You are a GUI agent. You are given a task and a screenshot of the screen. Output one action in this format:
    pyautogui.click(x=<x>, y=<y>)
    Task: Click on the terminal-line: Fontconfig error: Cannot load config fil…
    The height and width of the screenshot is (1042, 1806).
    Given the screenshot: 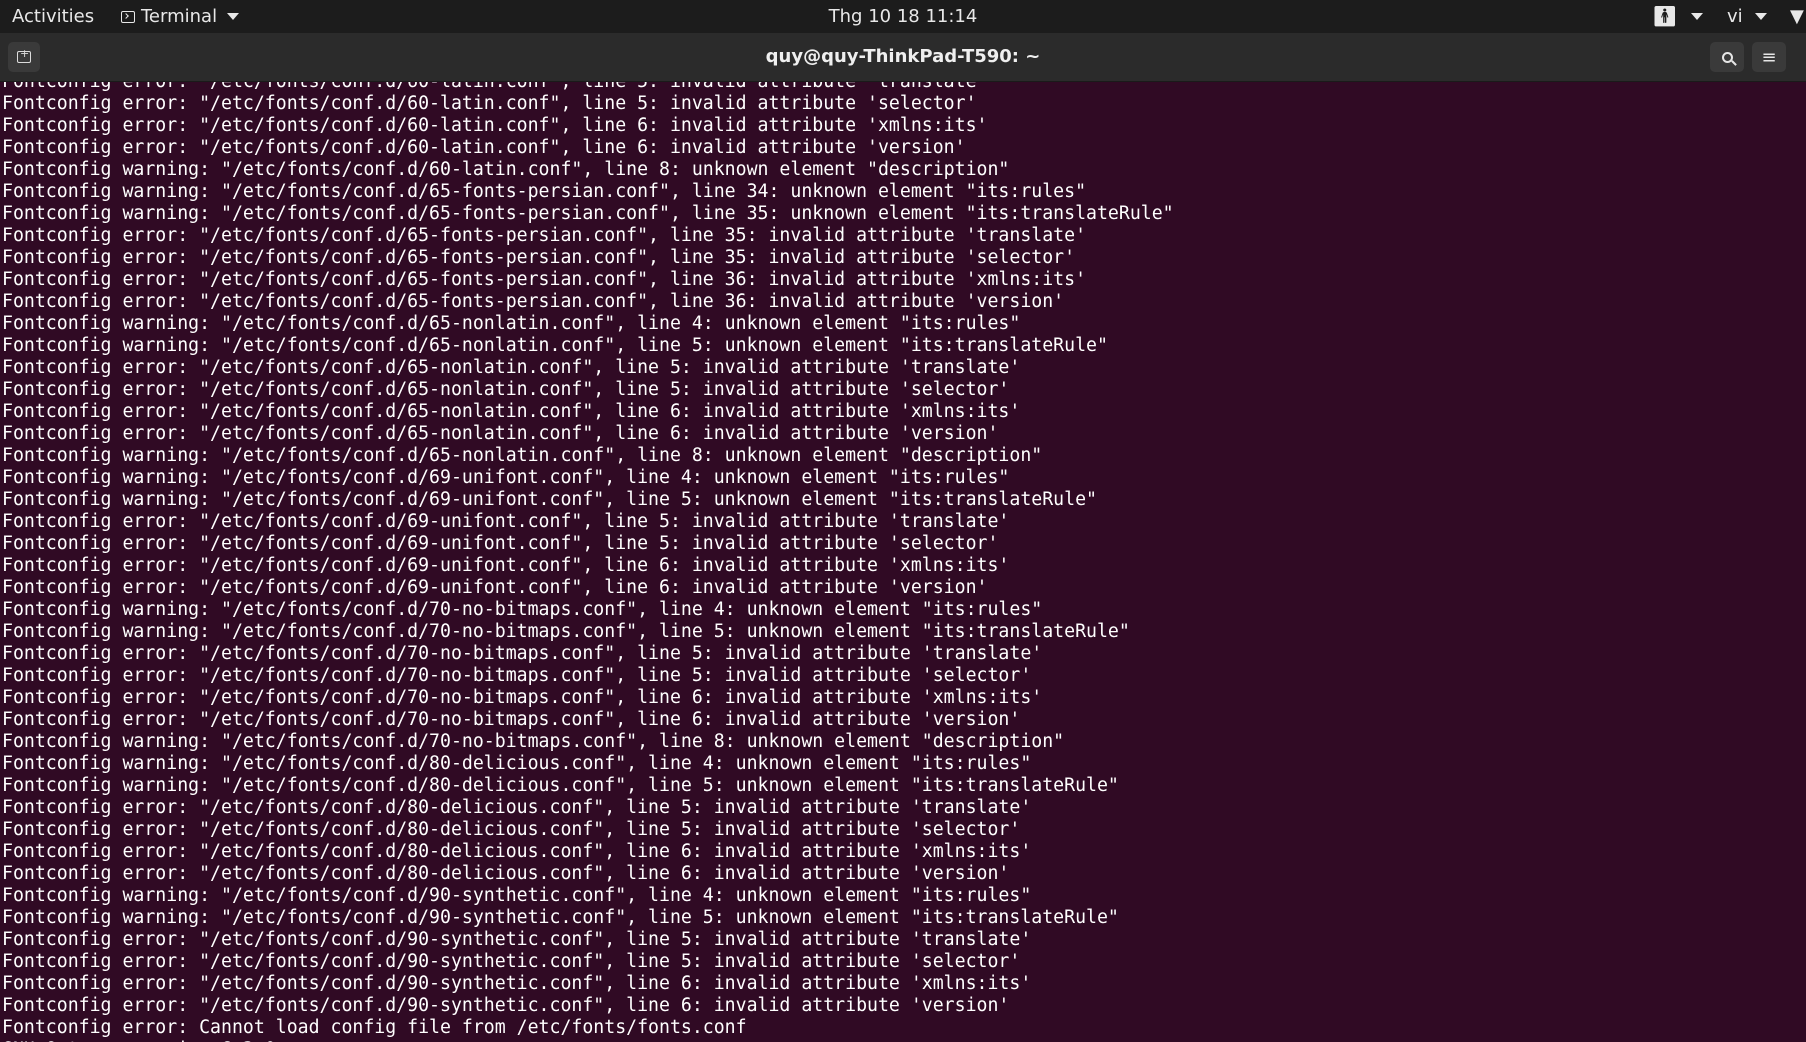 What is the action you would take?
    pyautogui.click(x=374, y=1027)
    